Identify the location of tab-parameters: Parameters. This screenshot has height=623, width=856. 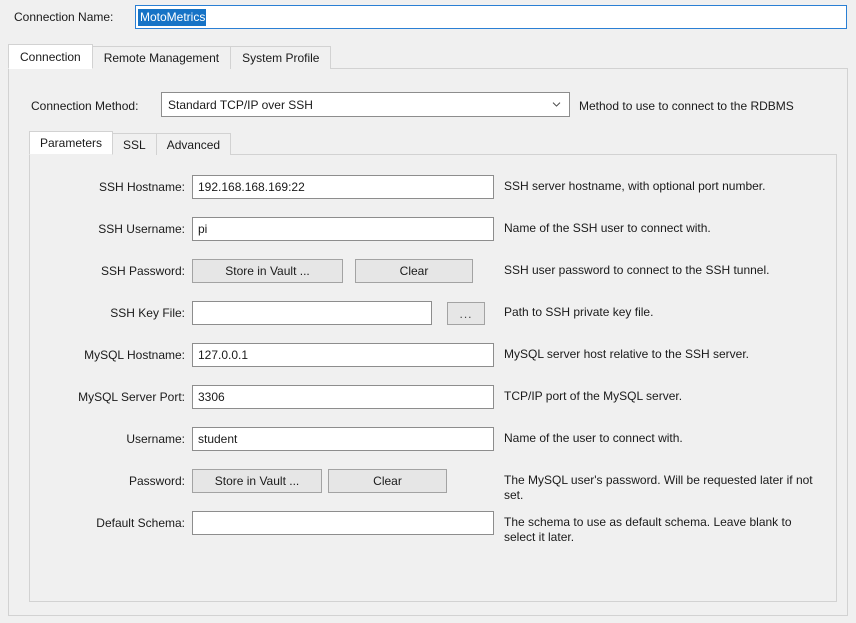
(71, 143).